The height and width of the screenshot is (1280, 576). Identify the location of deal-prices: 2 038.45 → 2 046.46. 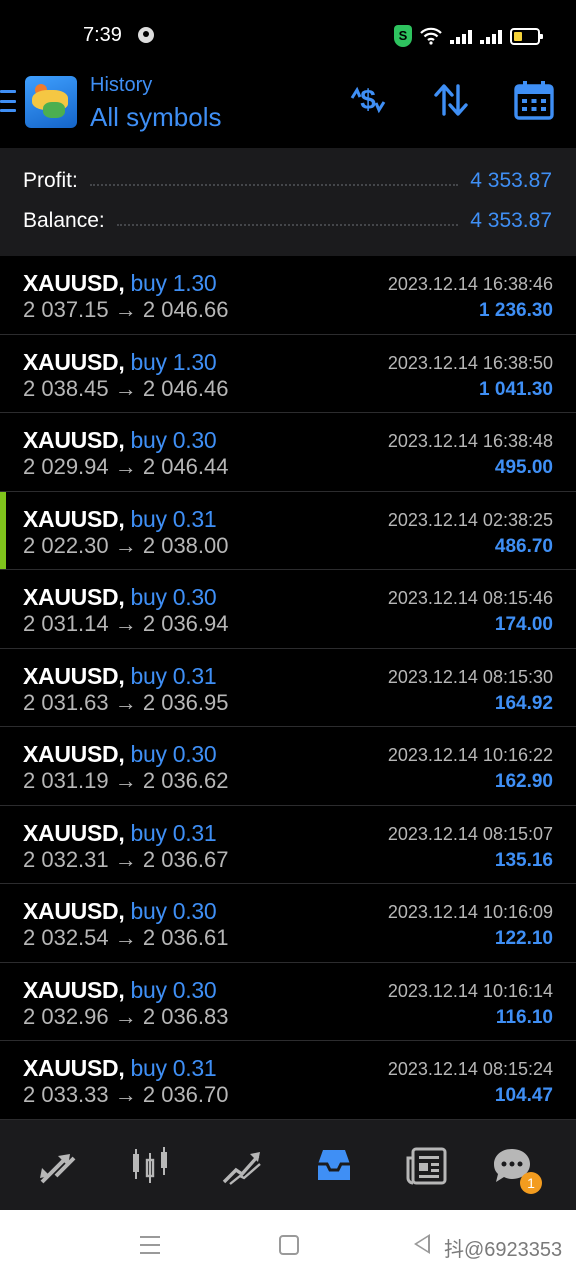
(126, 388).